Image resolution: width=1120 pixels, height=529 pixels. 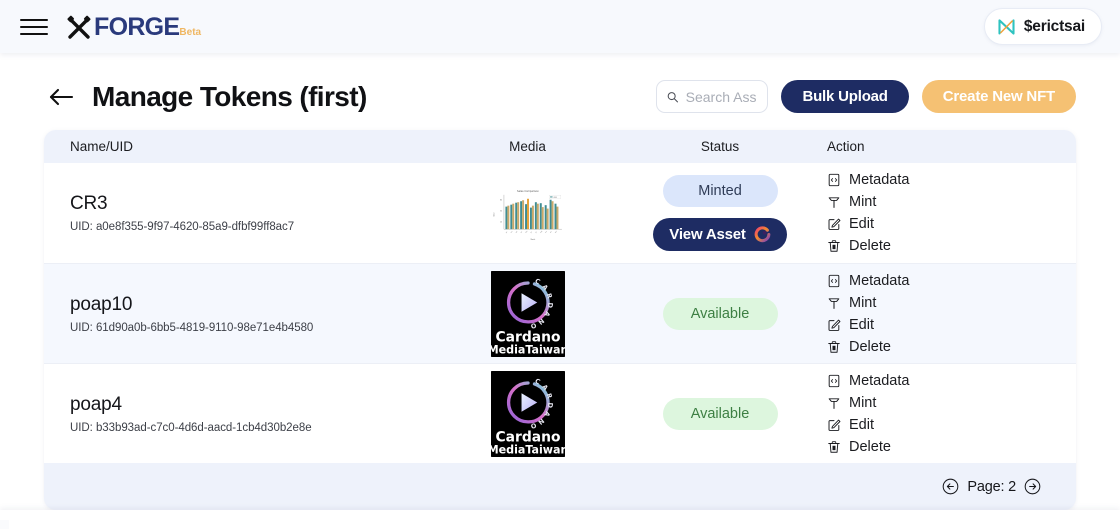 I want to click on search-asset-box, so click(x=712, y=96).